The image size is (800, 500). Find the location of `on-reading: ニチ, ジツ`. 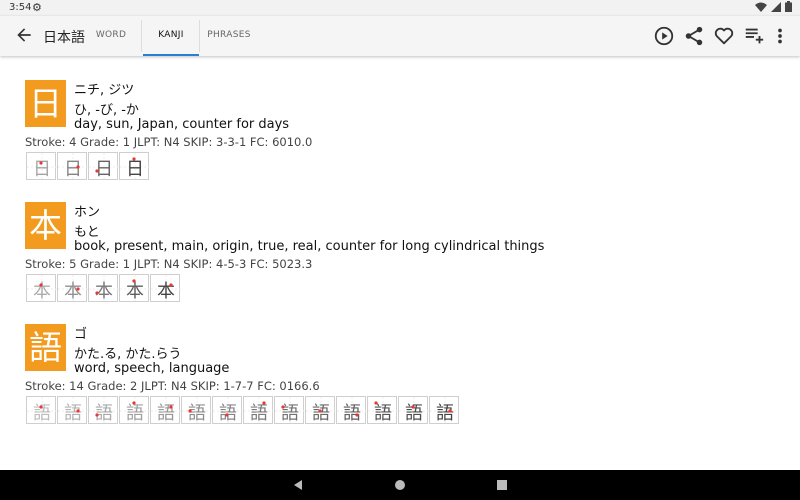

on-reading: ニチ, ジツ is located at coordinates (104, 90).